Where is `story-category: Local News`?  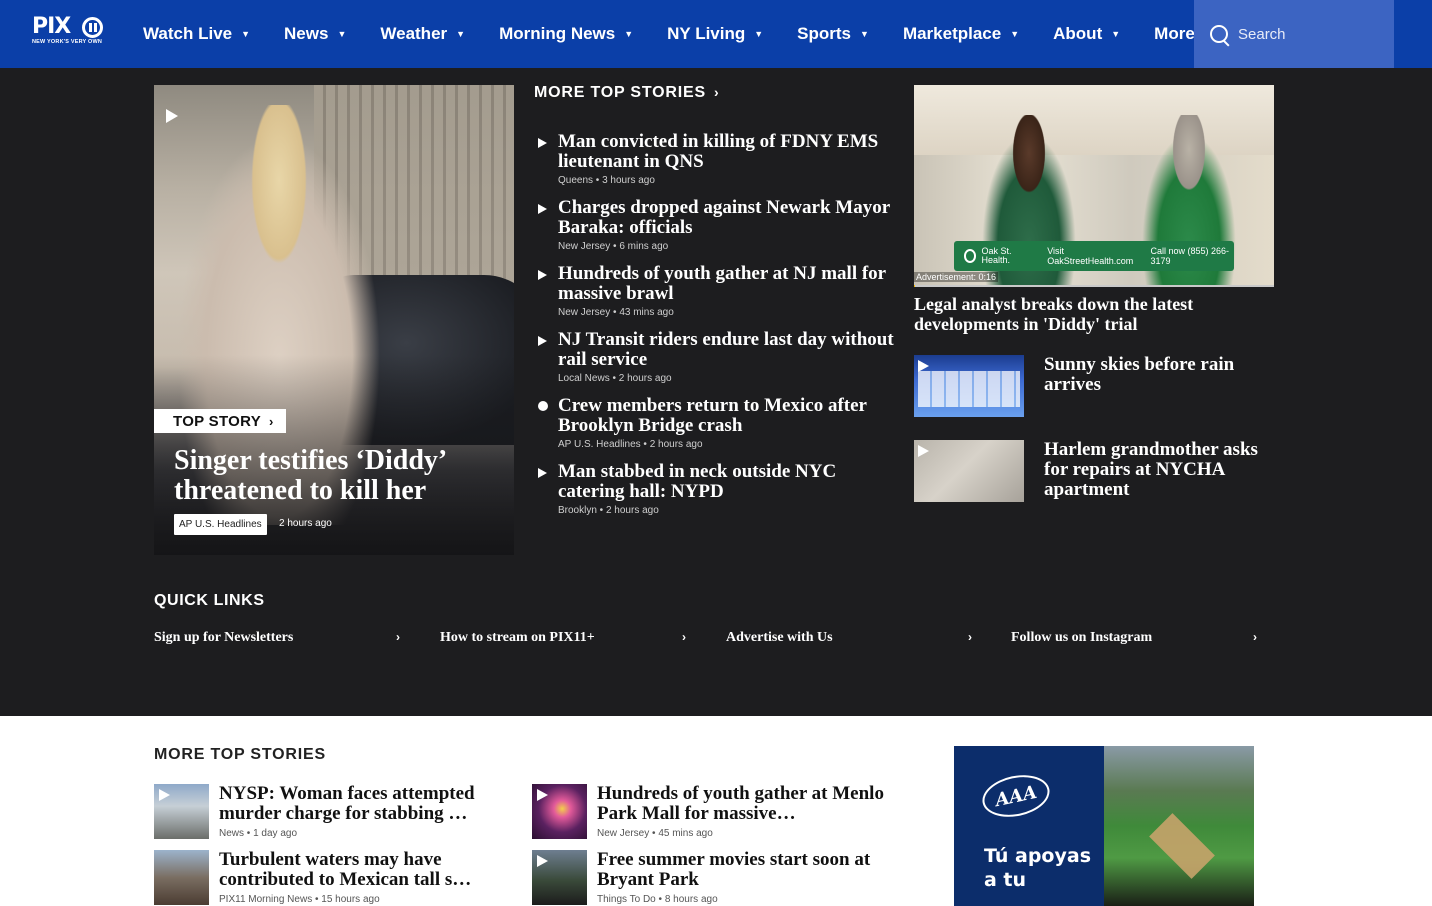
story-category: Local News is located at coordinates (584, 378).